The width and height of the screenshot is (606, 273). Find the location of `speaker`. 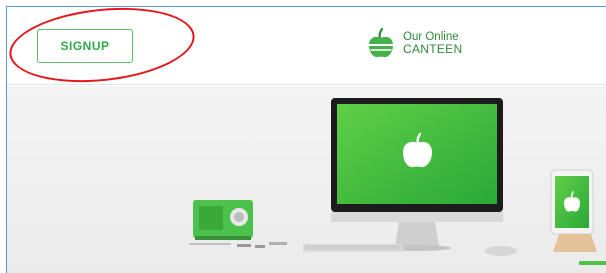

speaker is located at coordinates (223, 220).